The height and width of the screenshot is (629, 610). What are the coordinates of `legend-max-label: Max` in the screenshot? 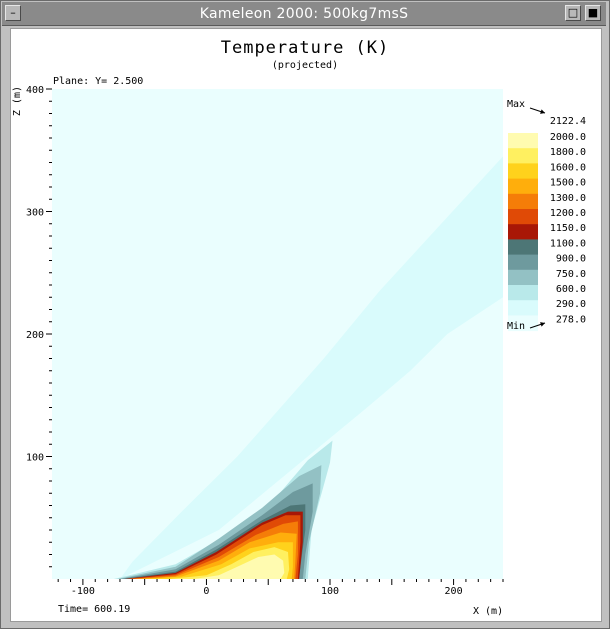 It's located at (516, 104).